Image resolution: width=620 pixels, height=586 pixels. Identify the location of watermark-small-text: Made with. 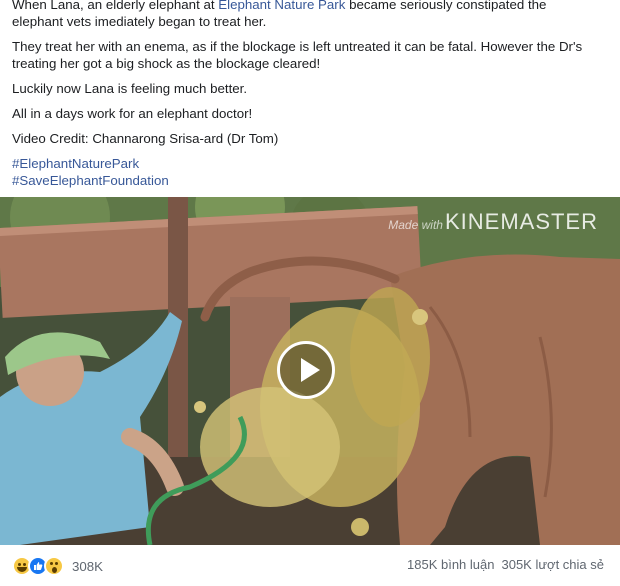
(415, 225).